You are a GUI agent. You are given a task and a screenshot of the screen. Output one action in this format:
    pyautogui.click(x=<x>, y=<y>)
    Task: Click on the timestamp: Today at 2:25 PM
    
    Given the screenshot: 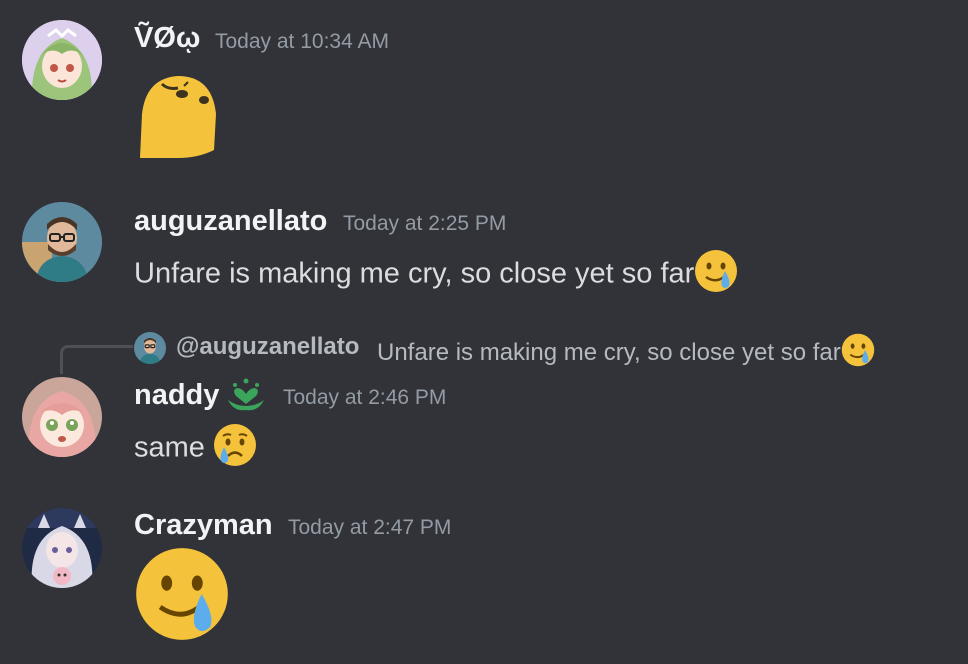 What is the action you would take?
    pyautogui.click(x=425, y=223)
    